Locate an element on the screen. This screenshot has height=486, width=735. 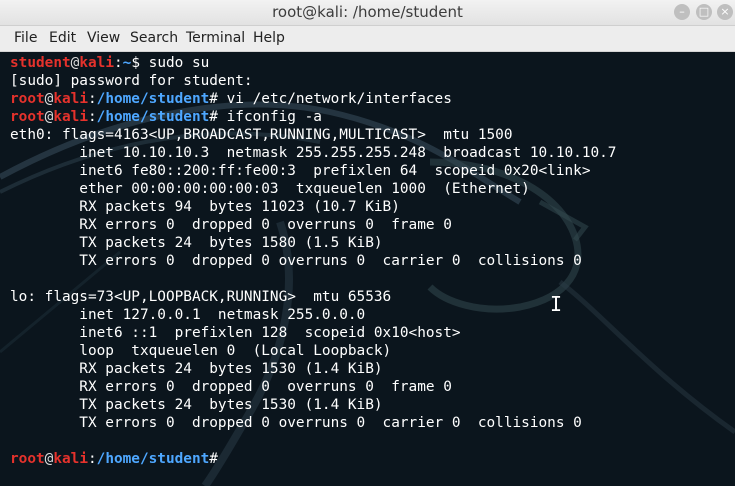
menu-search: Search is located at coordinates (154, 38).